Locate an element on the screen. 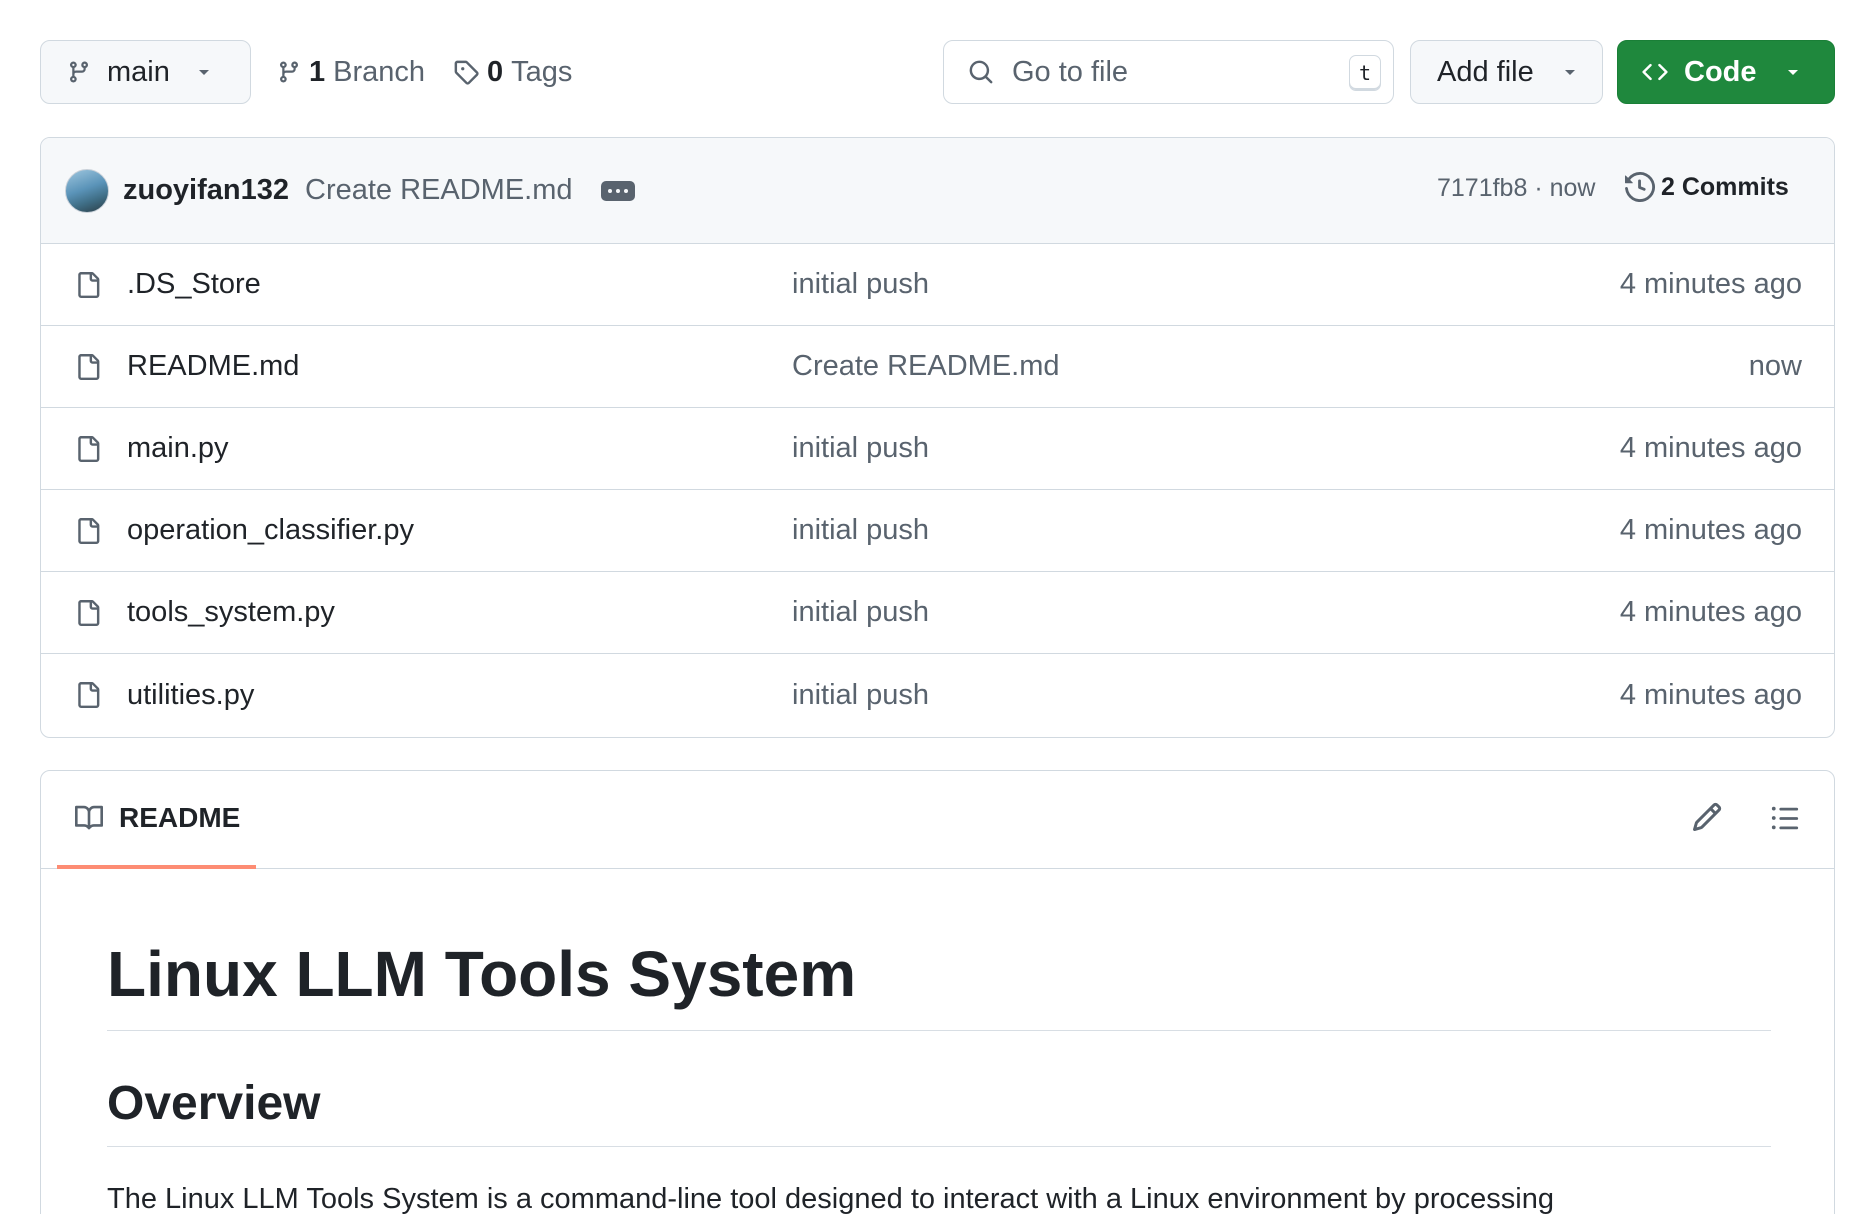 This screenshot has width=1868, height=1214. branches-count: 1 is located at coordinates (317, 71).